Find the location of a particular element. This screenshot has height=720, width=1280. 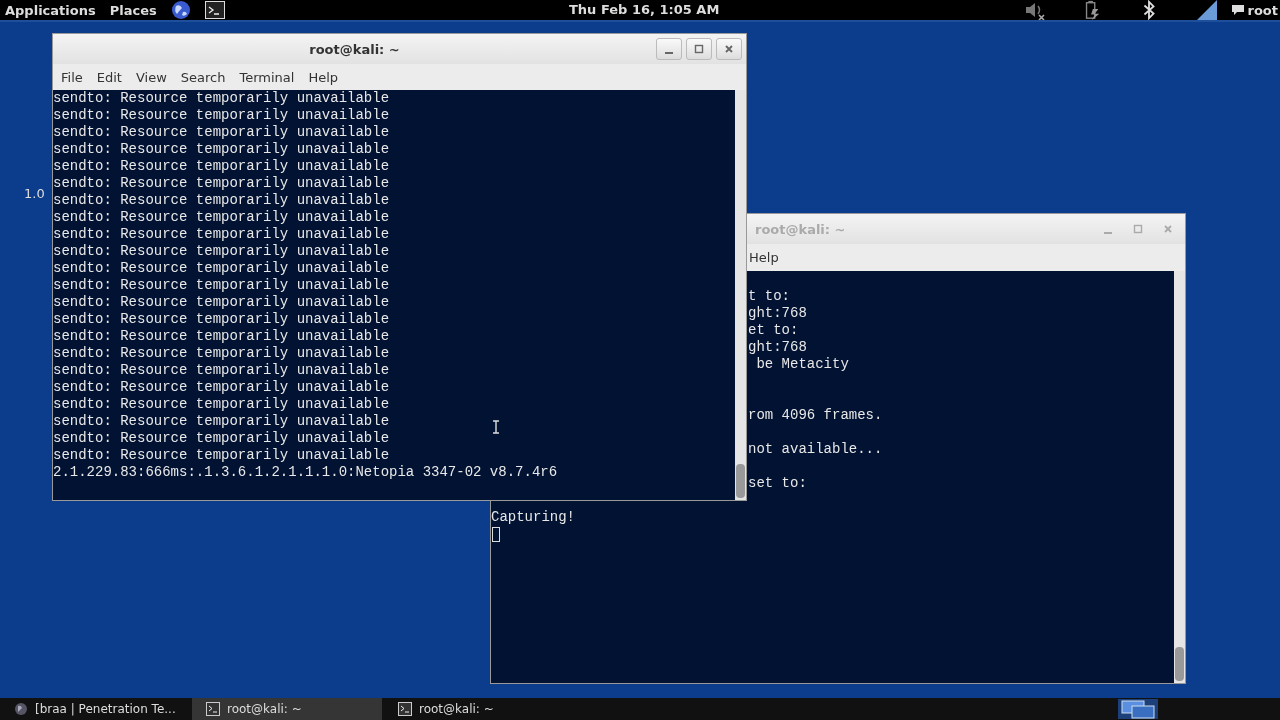

terminal-line: 2.1.229.83:666ms:.1.3.6.1.2.1.1.1.0:Netopia 3347-02 v8.7.4r6 is located at coordinates (305, 472).